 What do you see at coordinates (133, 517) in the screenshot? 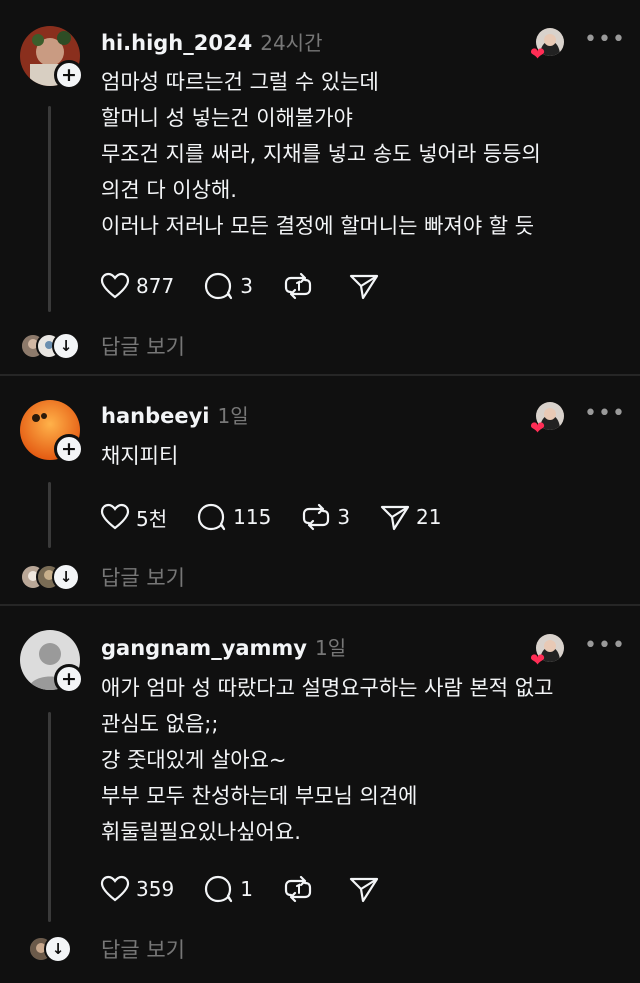
I see `like-button: 5천` at bounding box center [133, 517].